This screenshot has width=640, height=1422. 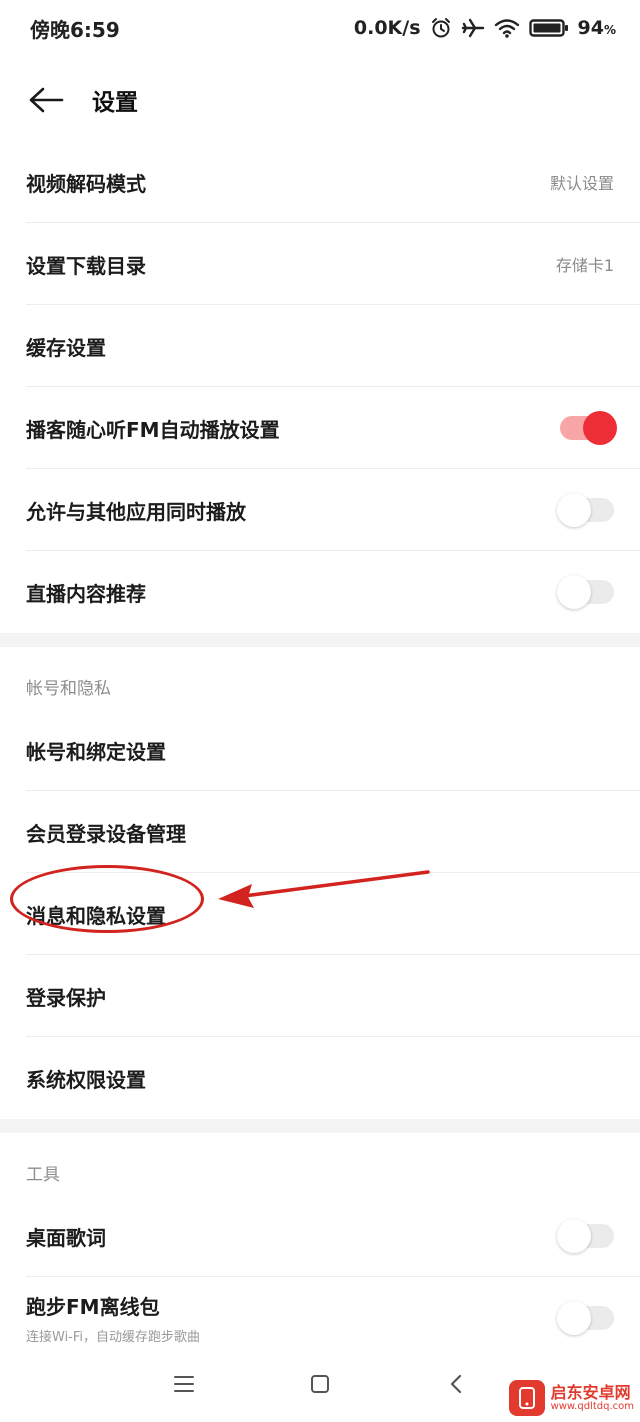 What do you see at coordinates (320, 428) in the screenshot?
I see `fm-autoplay-row: 播客随心听FM自动播放设置` at bounding box center [320, 428].